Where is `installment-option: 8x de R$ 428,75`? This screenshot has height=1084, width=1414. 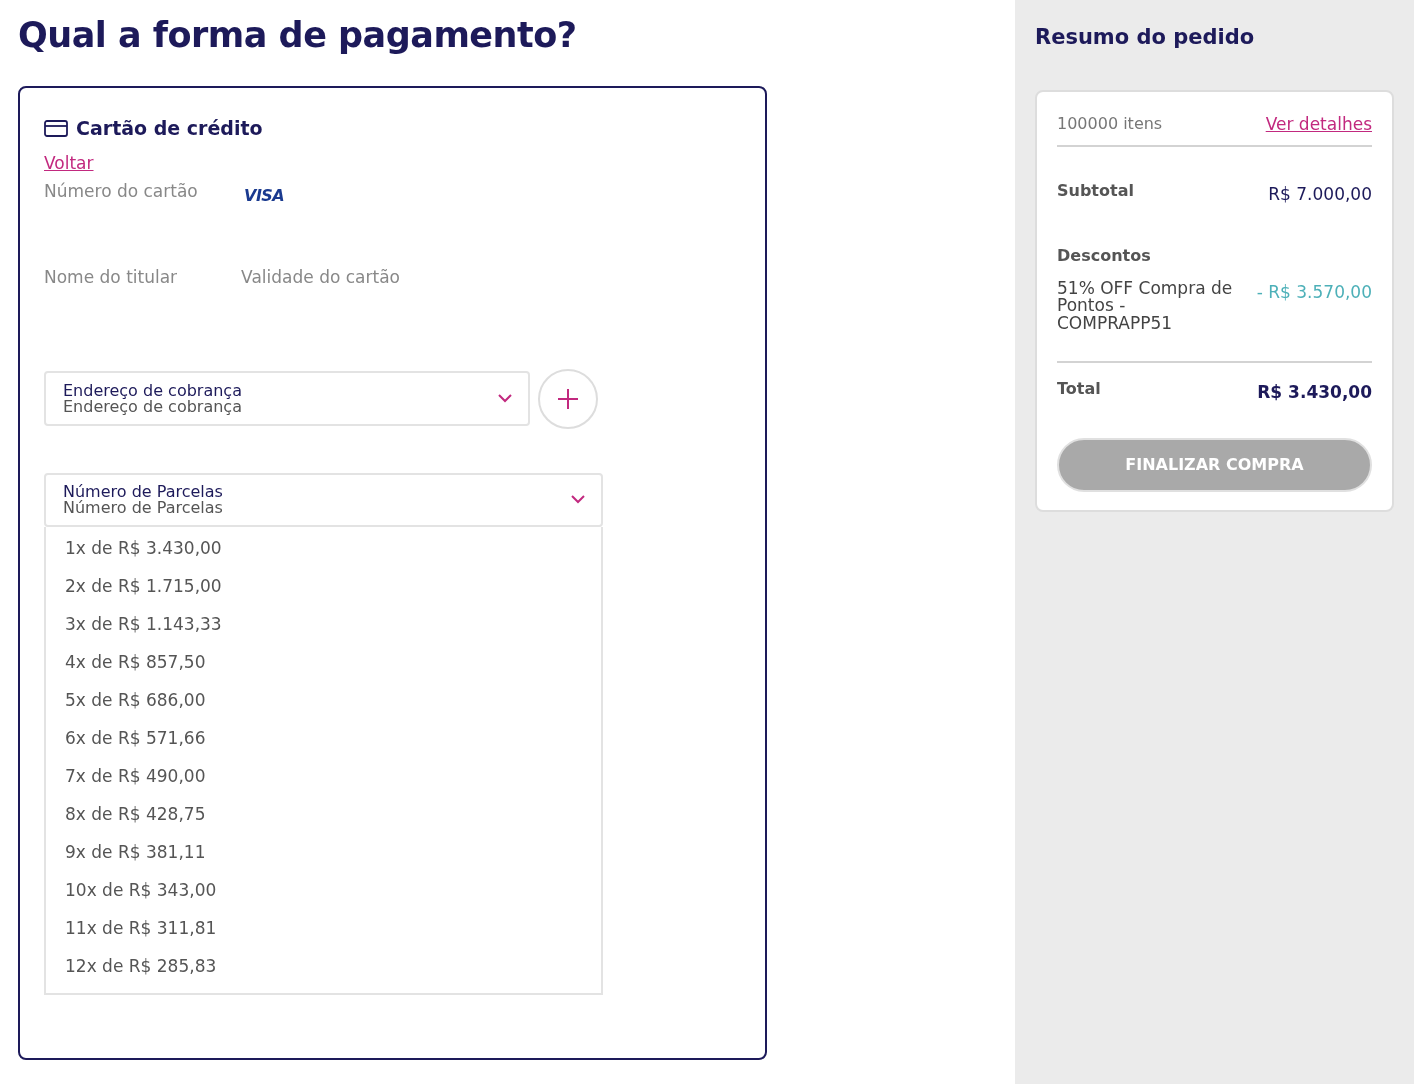
installment-option: 8x de R$ 428,75 is located at coordinates (323, 813).